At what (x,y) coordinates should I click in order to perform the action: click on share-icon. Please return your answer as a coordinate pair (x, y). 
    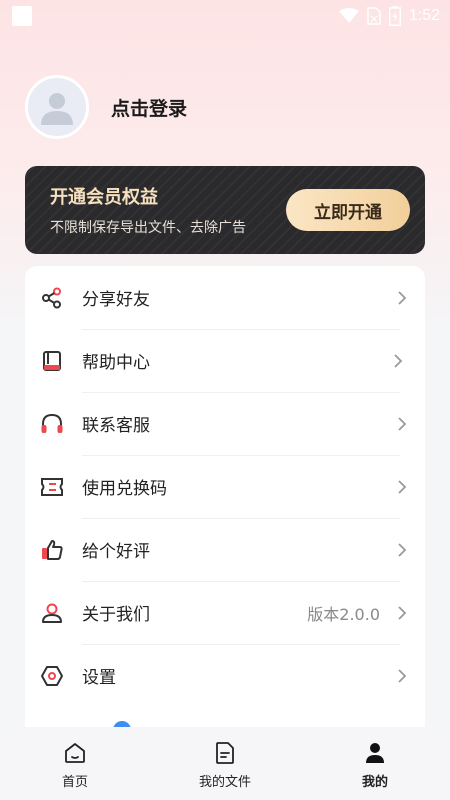
    Looking at the image, I should click on (52, 298).